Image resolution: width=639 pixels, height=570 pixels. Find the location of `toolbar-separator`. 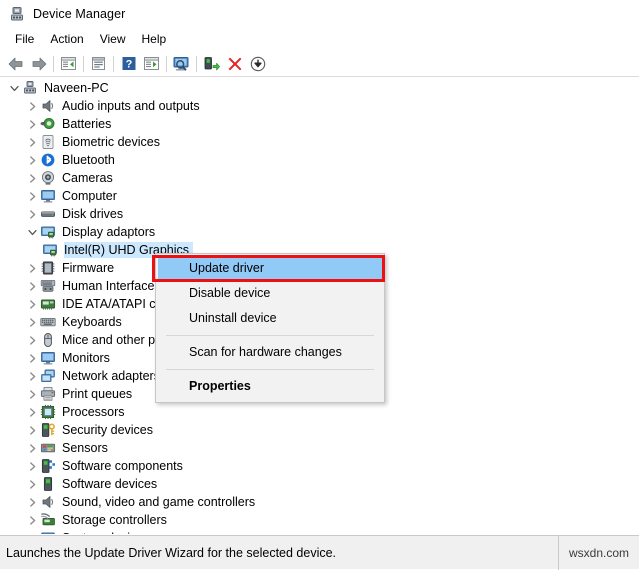

toolbar-separator is located at coordinates (53, 63).